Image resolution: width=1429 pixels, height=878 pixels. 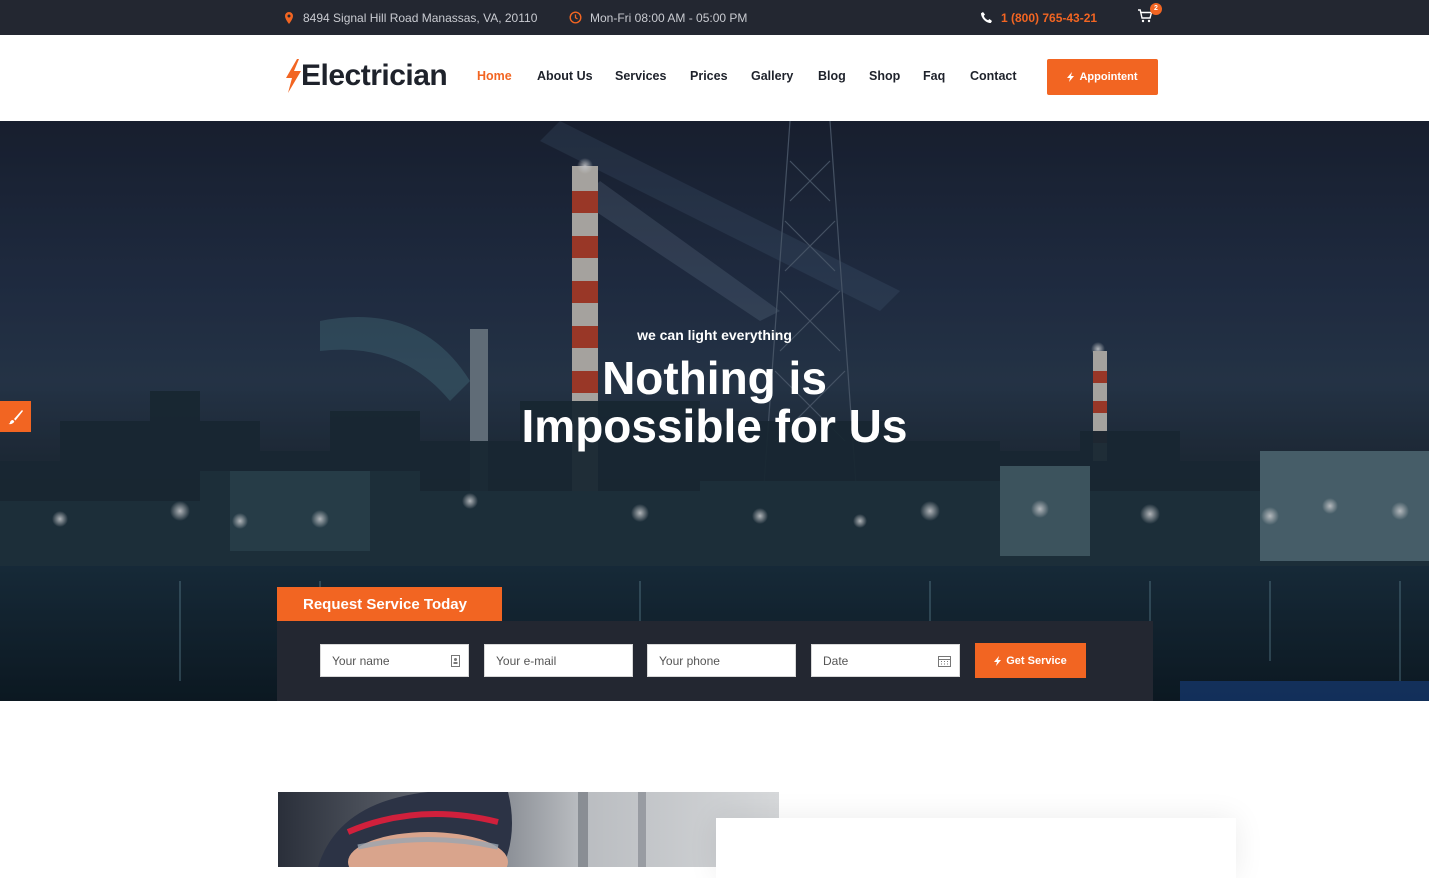 What do you see at coordinates (494, 76) in the screenshot?
I see `nav-home: Home` at bounding box center [494, 76].